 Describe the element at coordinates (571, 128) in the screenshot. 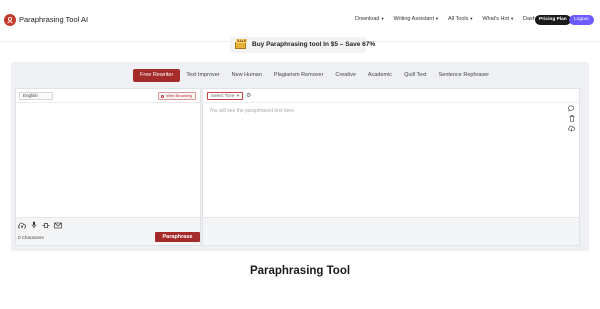

I see `download-cloud-icon` at that location.